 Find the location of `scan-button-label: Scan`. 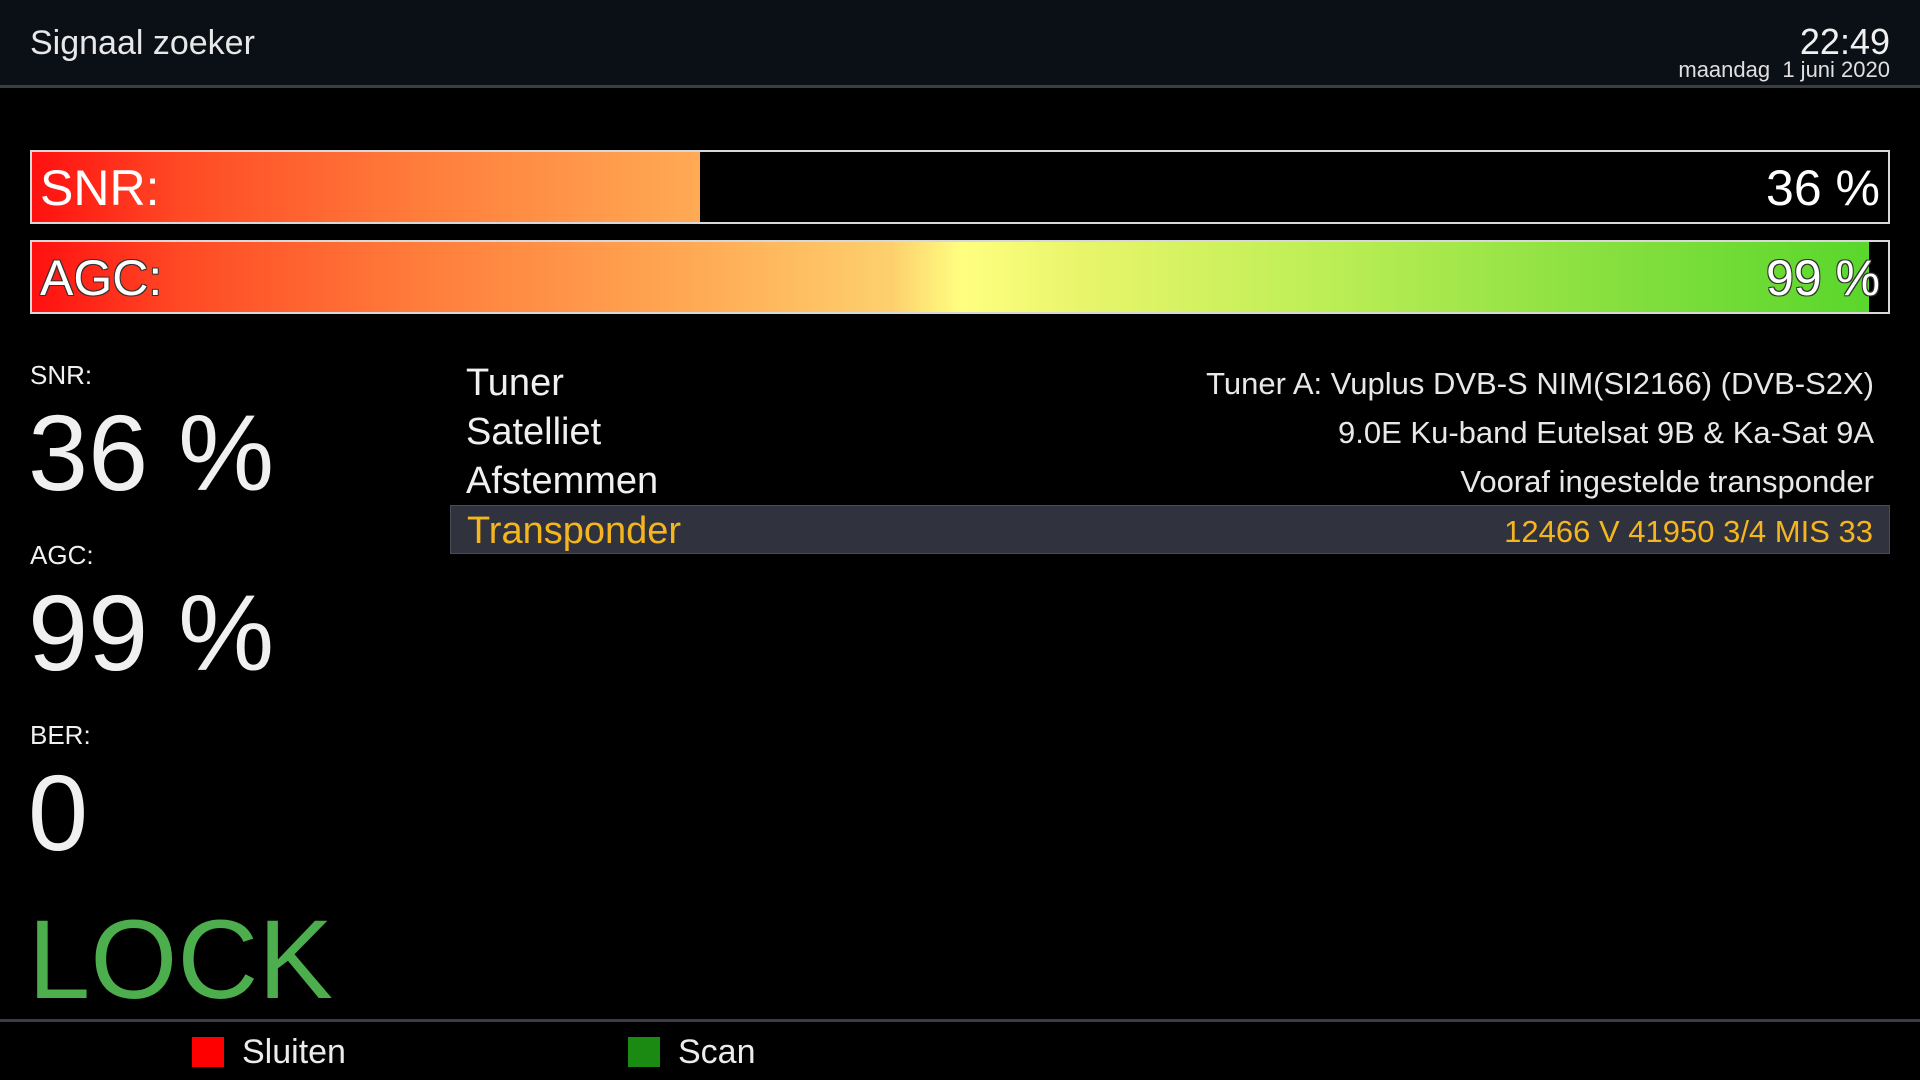

scan-button-label: Scan is located at coordinates (717, 1052).